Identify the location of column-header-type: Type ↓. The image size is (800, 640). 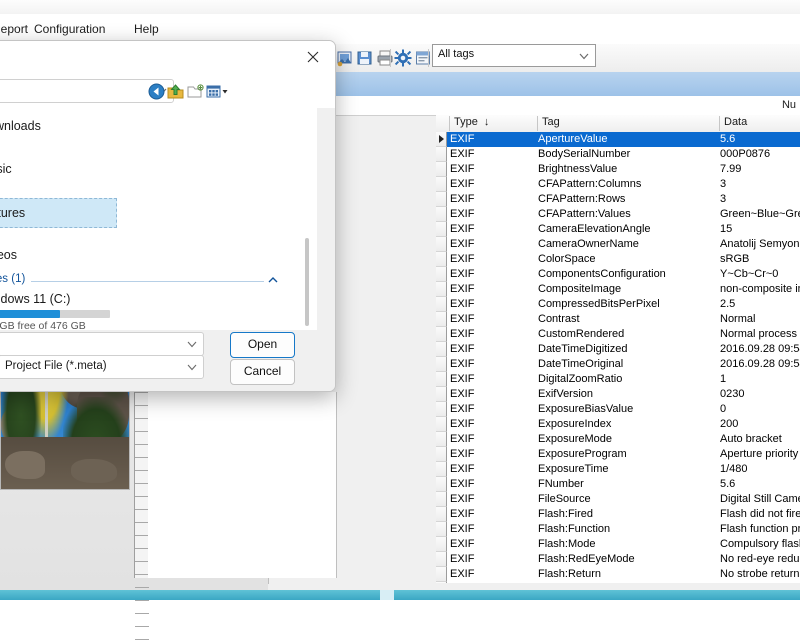
(494, 123).